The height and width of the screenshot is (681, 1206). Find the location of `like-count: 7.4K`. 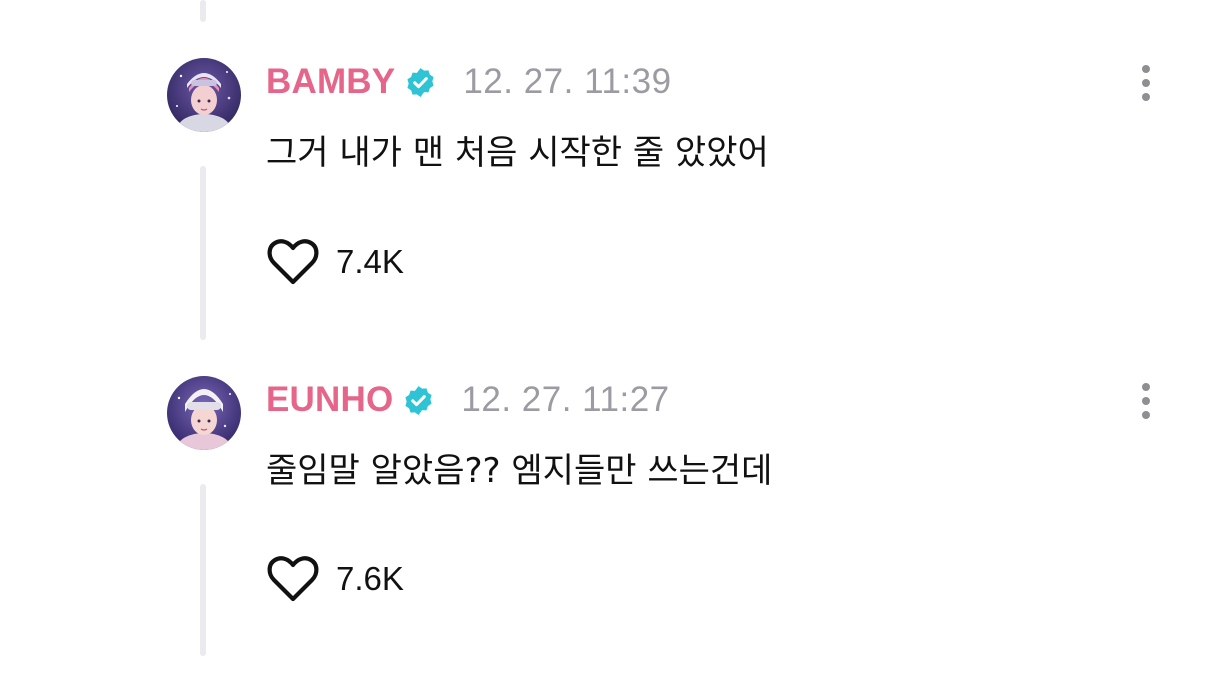

like-count: 7.4K is located at coordinates (370, 261).